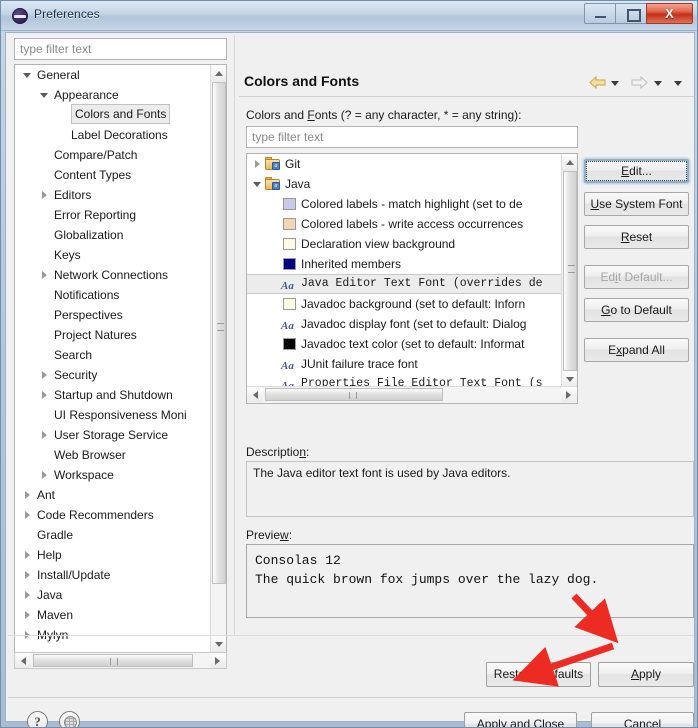  I want to click on reset-button: Reset, so click(636, 237).